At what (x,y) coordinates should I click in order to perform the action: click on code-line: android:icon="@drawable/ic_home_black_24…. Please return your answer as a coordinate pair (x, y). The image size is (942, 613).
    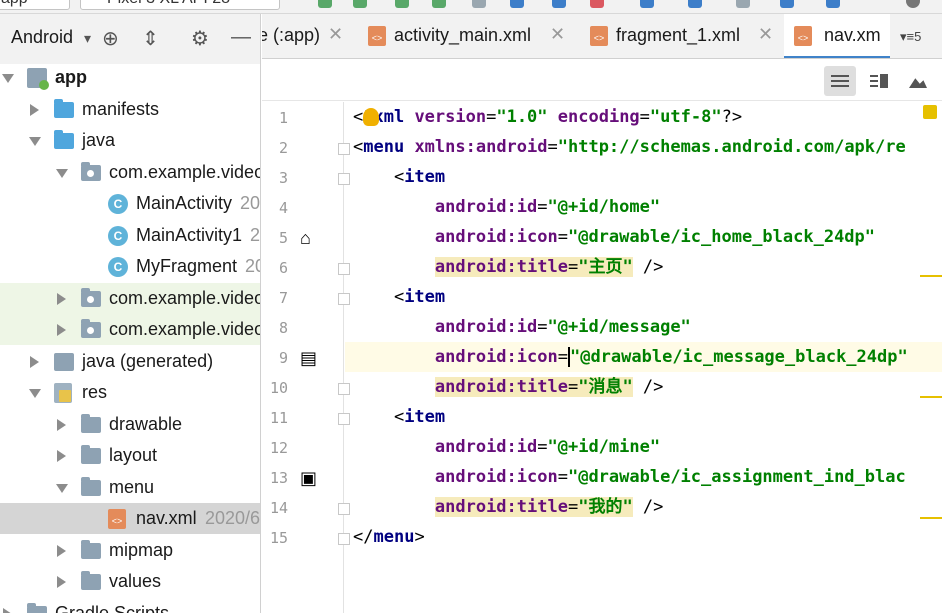
    Looking at the image, I should click on (643, 237).